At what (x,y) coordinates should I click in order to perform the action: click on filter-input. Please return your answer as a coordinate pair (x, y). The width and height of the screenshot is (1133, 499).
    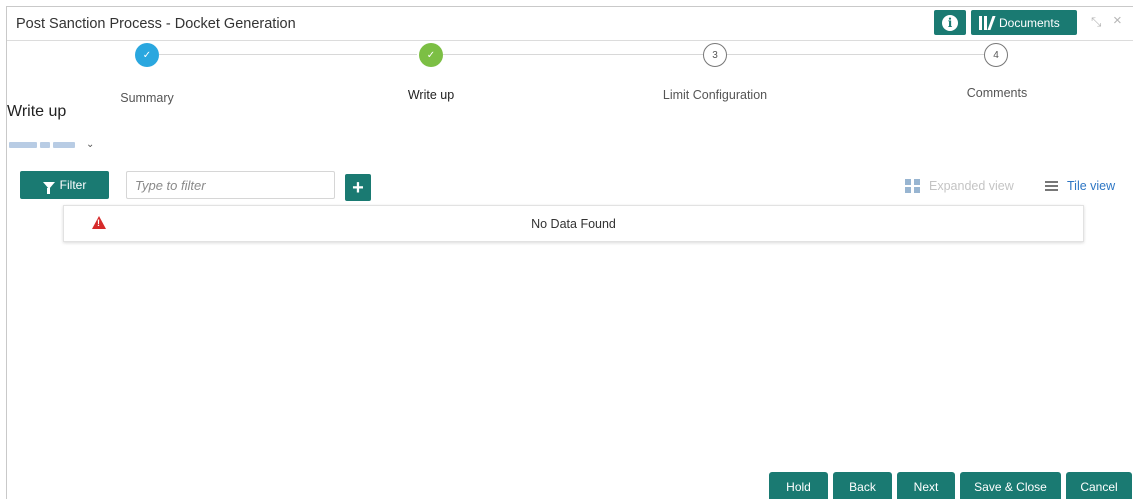
    Looking at the image, I should click on (230, 185).